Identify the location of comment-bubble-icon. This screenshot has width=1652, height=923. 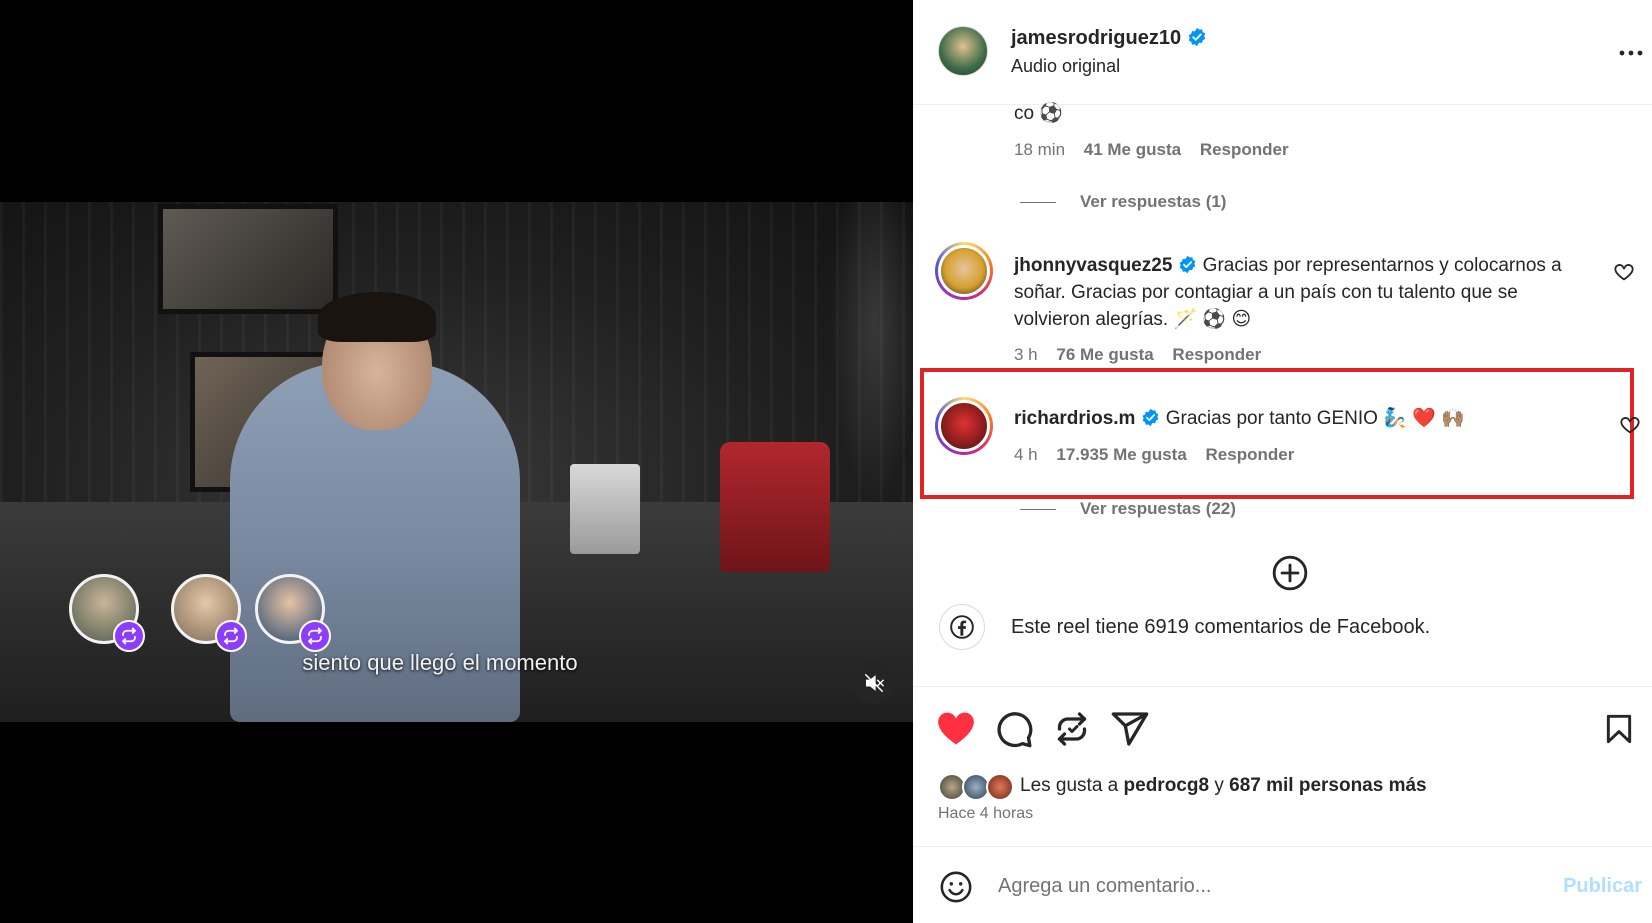
(1014, 729).